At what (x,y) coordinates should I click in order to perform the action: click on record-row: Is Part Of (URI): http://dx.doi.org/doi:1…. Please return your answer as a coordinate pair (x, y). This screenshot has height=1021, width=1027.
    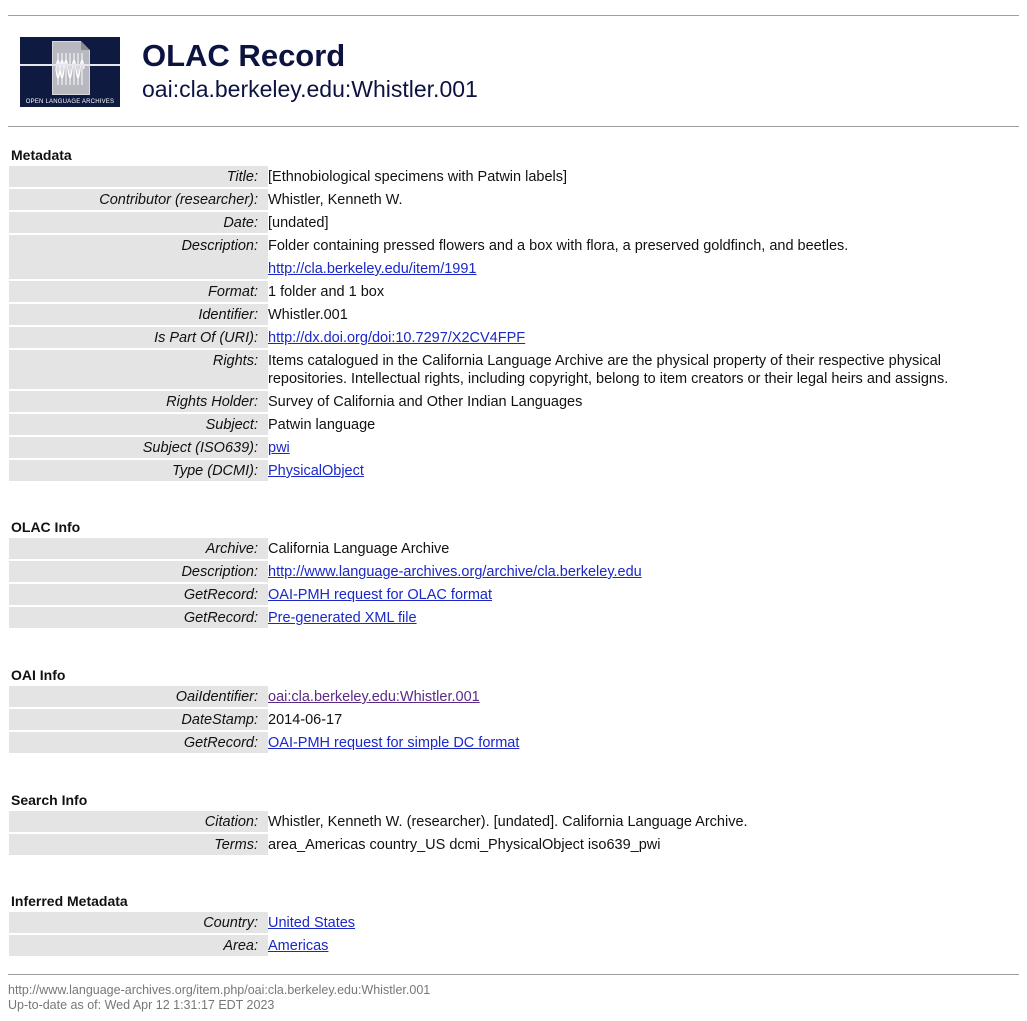
    Looking at the image, I should click on (514, 337).